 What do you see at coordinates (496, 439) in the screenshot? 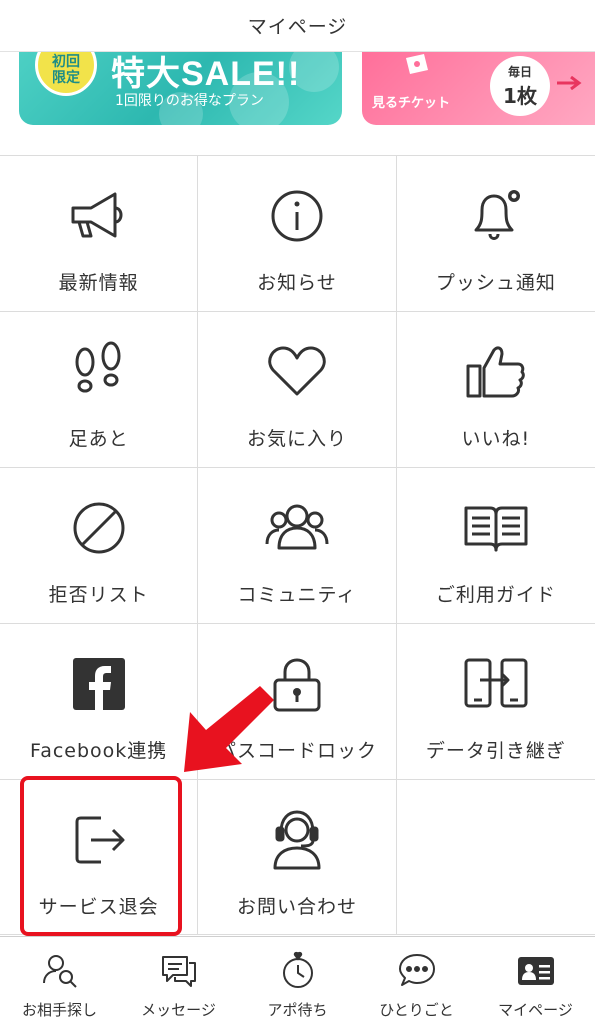
I see `menu-item-label: いいね!` at bounding box center [496, 439].